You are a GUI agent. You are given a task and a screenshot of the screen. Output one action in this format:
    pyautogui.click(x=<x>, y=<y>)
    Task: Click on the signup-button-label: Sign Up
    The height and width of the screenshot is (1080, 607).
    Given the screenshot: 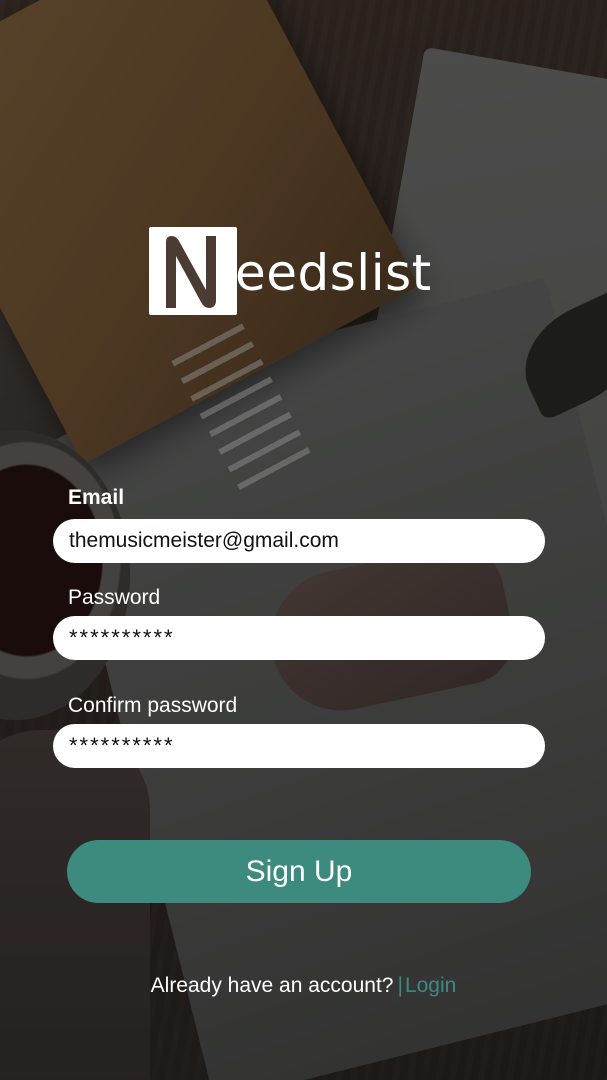 What is the action you would take?
    pyautogui.click(x=299, y=871)
    